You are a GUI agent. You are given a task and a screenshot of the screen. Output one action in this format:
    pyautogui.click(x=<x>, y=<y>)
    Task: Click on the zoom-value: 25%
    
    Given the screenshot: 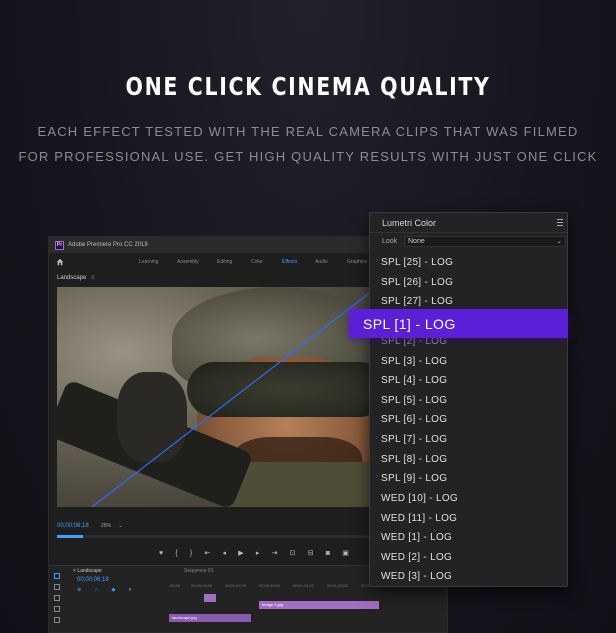 What is the action you would take?
    pyautogui.click(x=106, y=526)
    